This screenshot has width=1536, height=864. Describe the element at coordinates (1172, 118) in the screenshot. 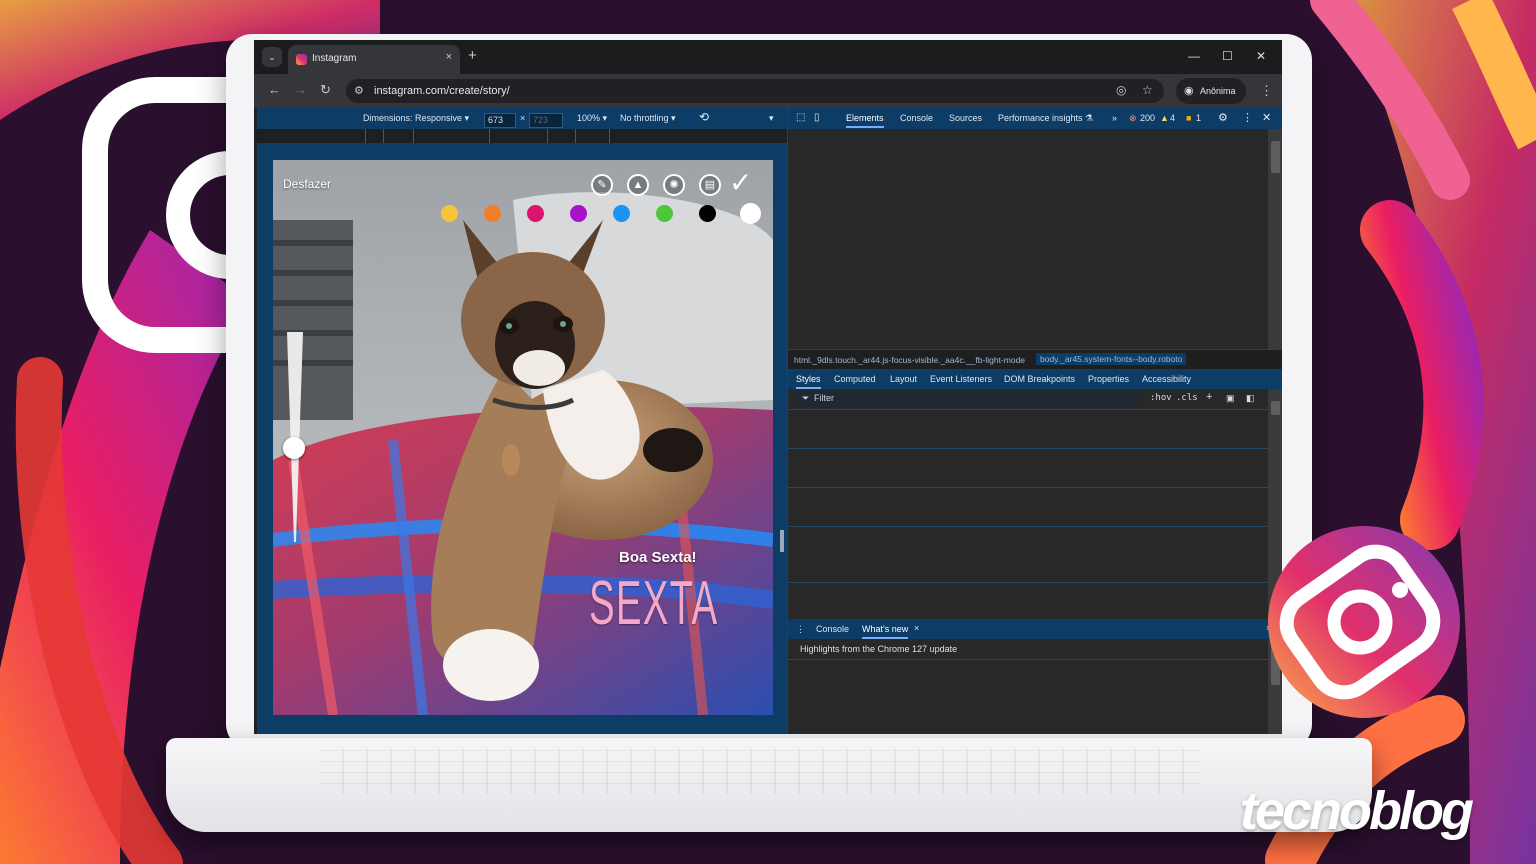

I see `warning-count: 4` at that location.